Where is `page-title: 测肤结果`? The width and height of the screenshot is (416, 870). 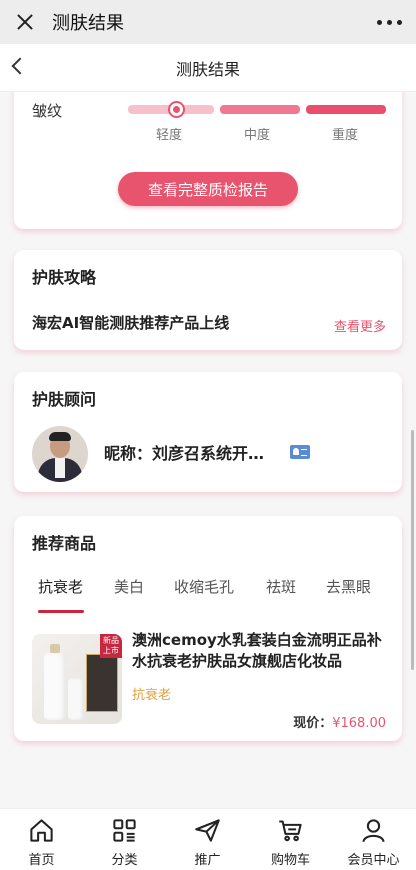
page-title: 测肤结果 is located at coordinates (207, 69).